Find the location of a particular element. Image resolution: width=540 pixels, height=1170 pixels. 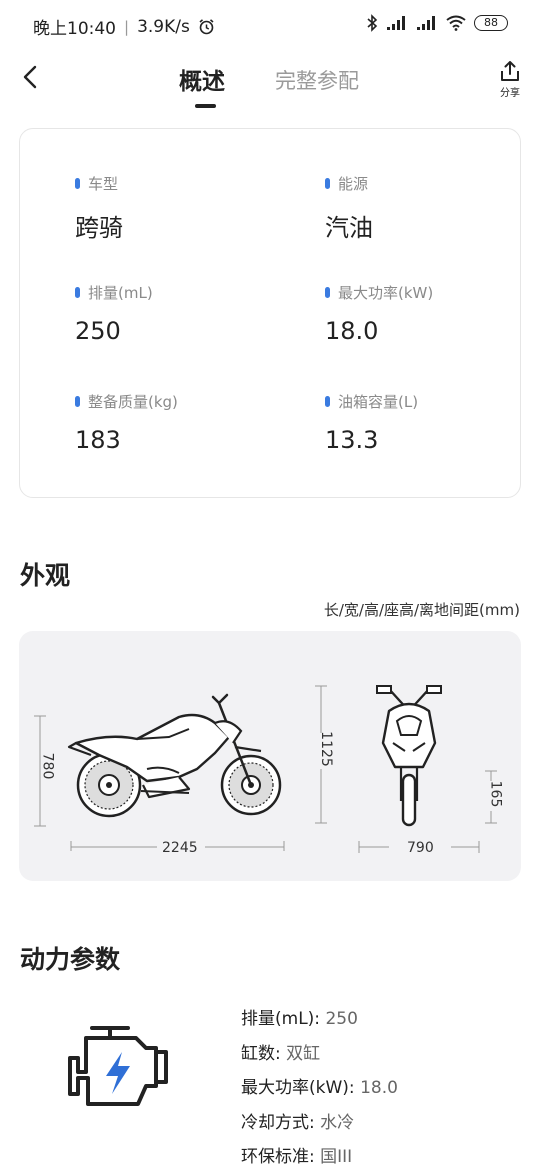

spec-label: 能源 is located at coordinates (353, 184).